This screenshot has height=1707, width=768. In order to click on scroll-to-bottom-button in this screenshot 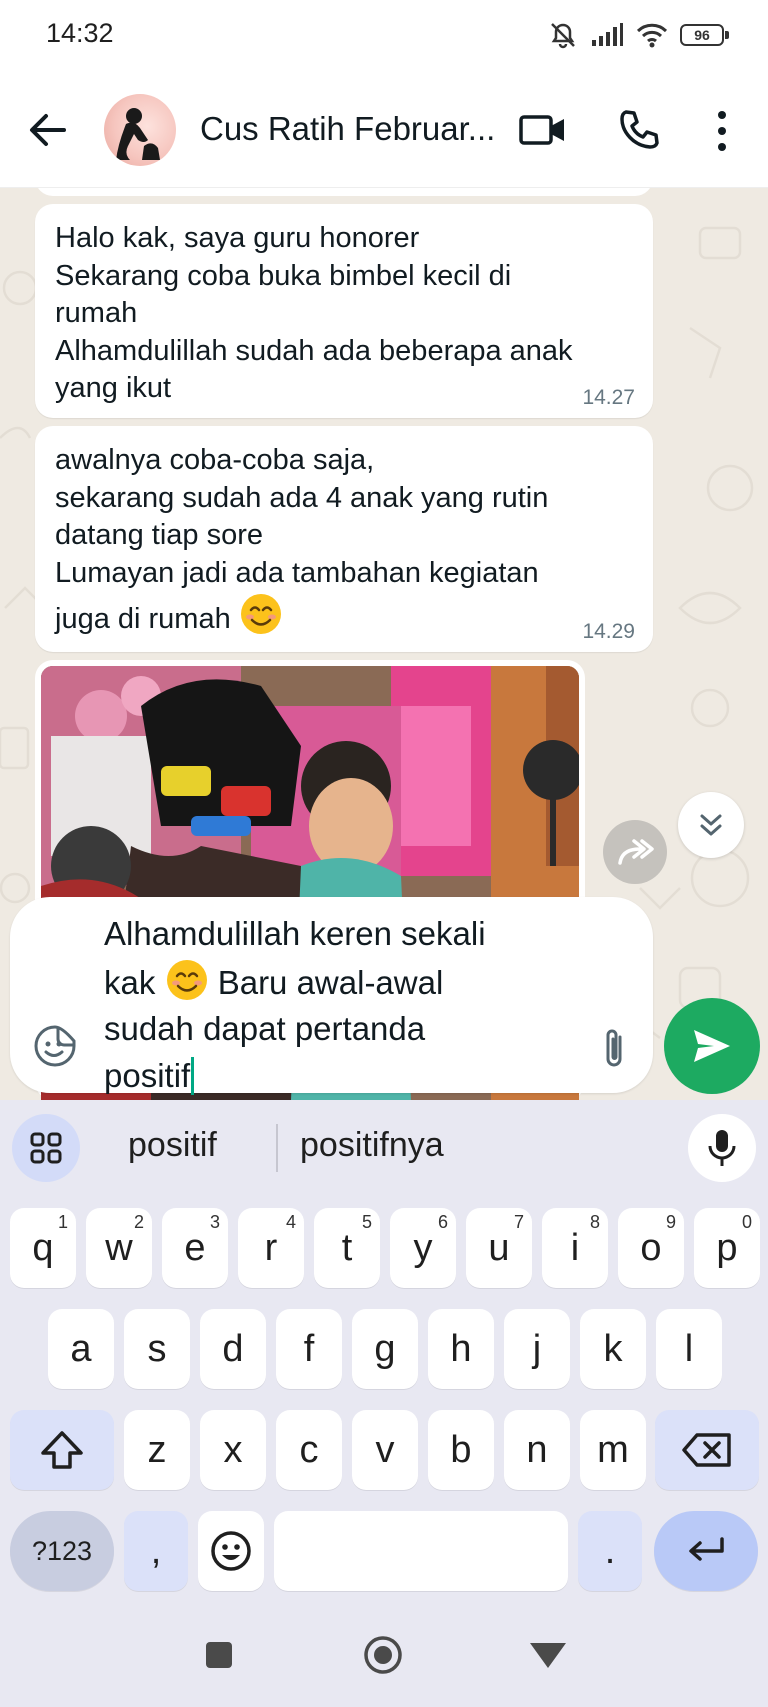, I will do `click(711, 825)`.